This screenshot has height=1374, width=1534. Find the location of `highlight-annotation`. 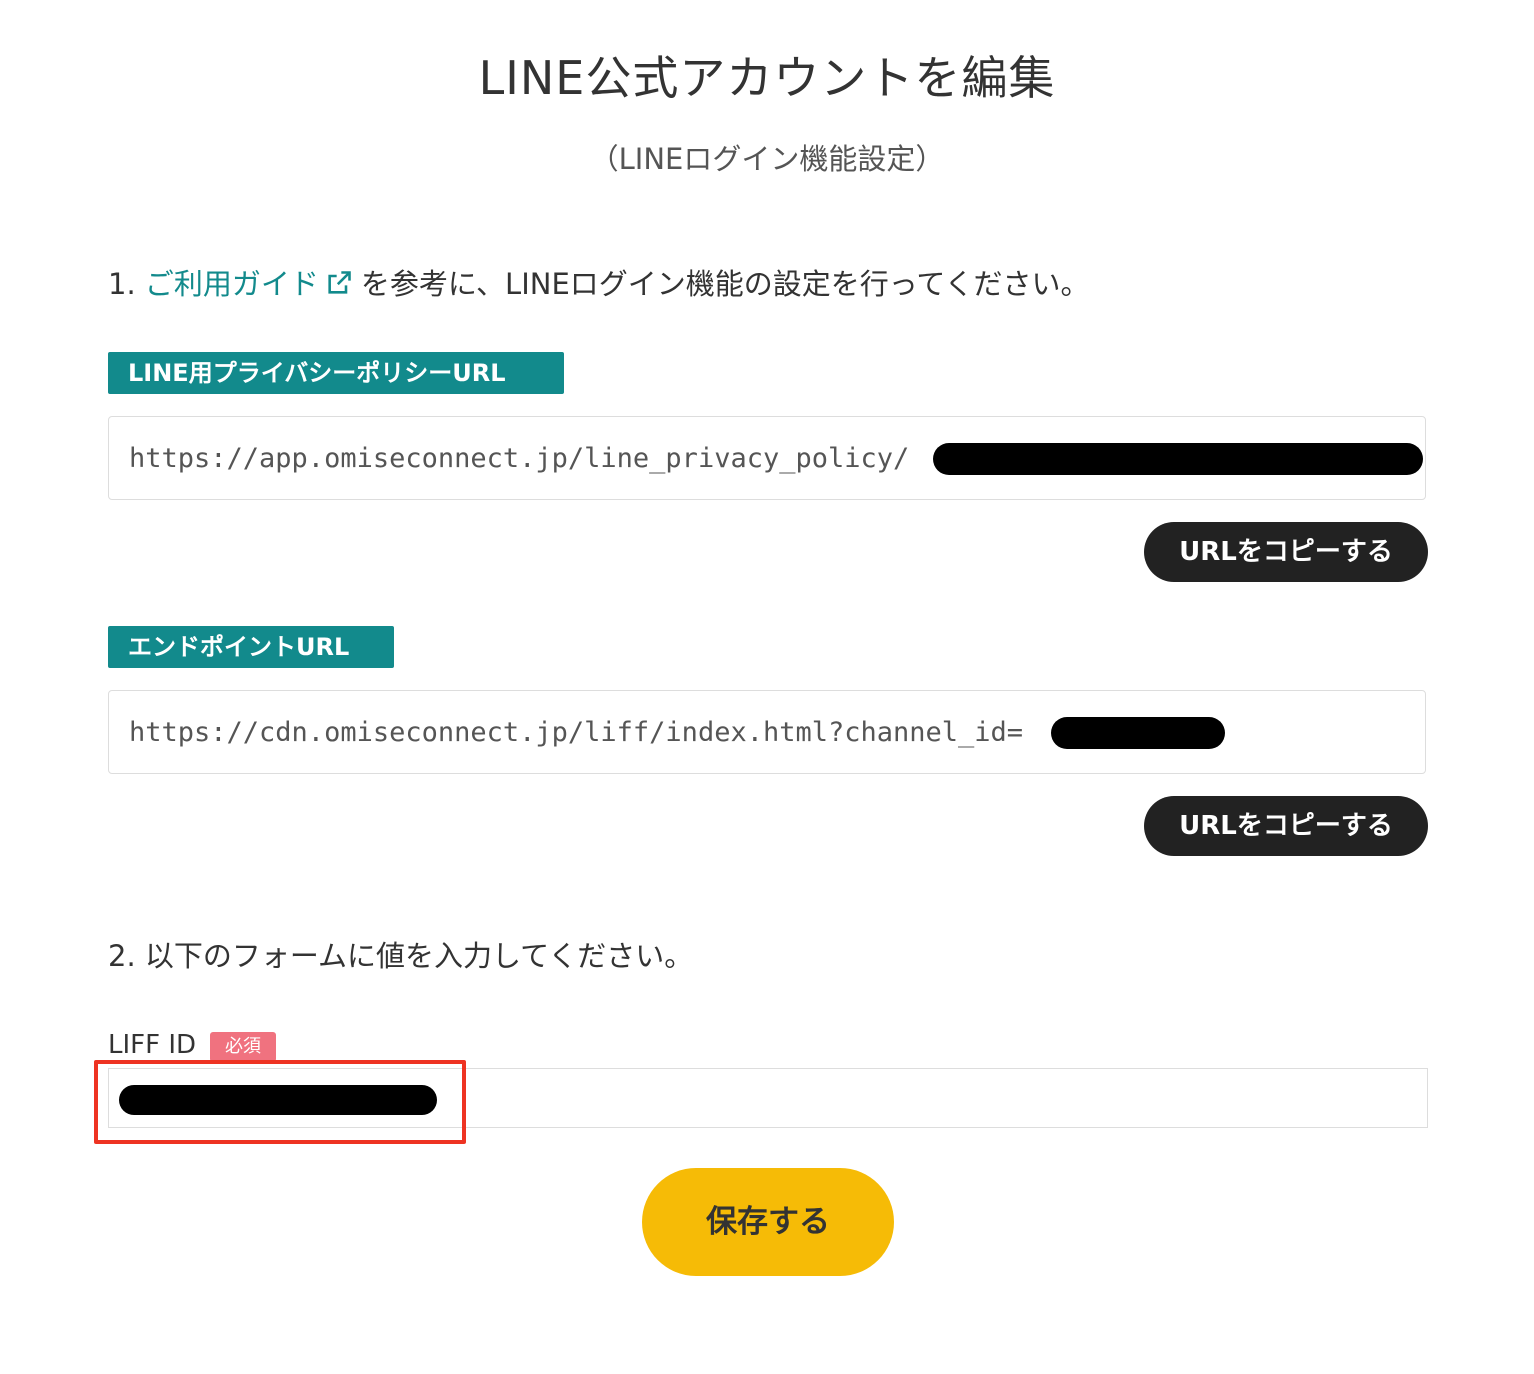

highlight-annotation is located at coordinates (280, 1102).